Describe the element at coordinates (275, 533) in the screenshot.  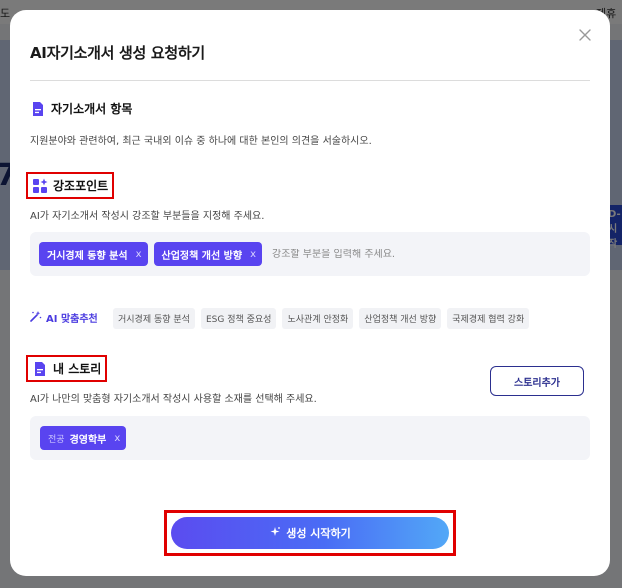
I see `sparkle-icon` at that location.